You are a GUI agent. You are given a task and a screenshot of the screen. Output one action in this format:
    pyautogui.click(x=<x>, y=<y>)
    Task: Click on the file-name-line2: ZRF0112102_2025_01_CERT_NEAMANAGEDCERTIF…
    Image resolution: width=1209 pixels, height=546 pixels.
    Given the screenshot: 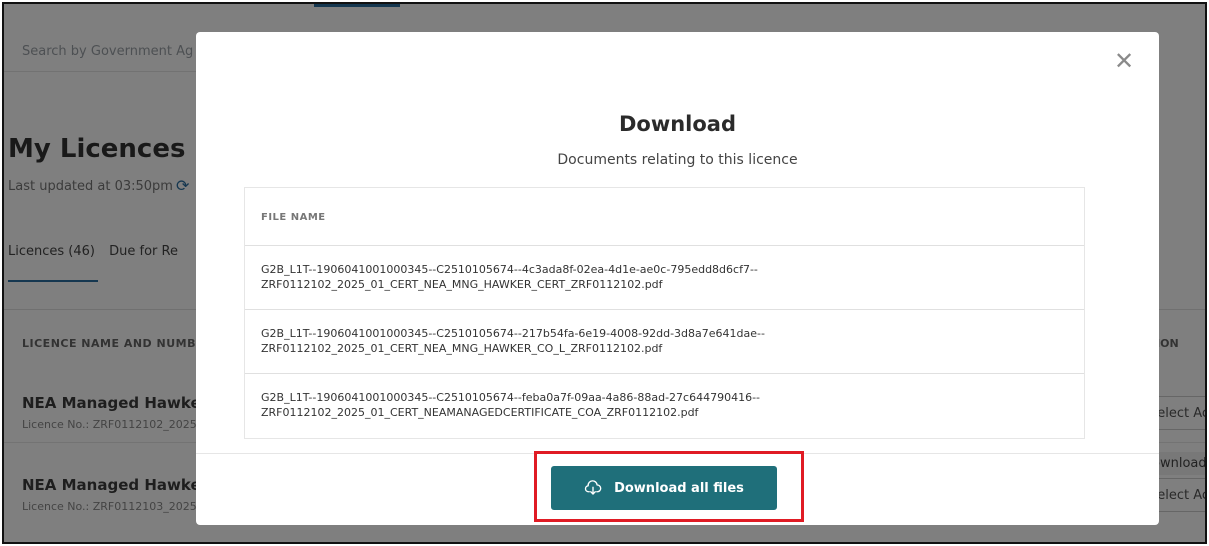 What is the action you would take?
    pyautogui.click(x=480, y=412)
    